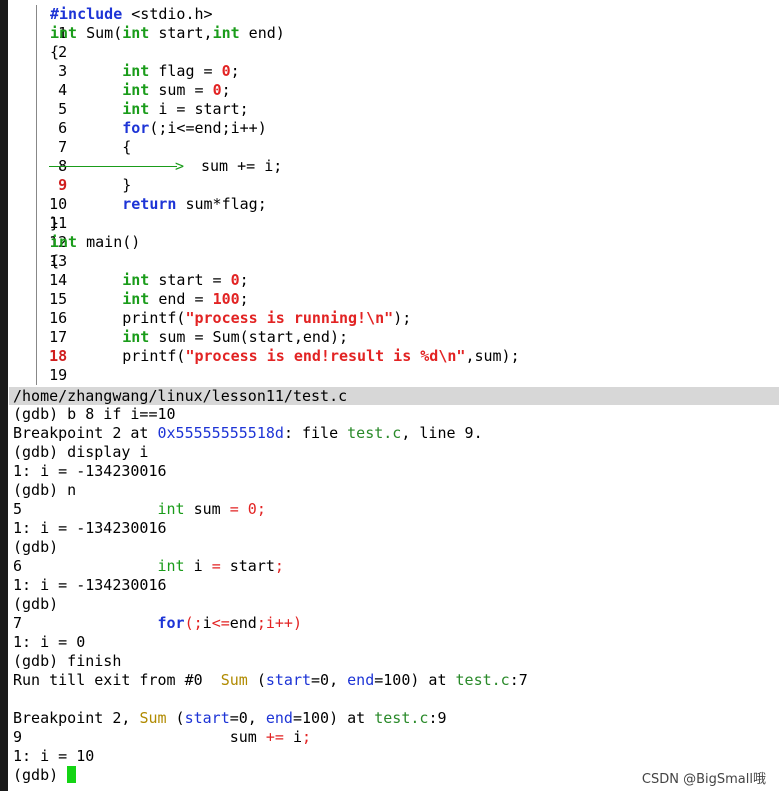 This screenshot has width=779, height=791. What do you see at coordinates (394, 346) in the screenshot?
I see `source-line: 18 int sum = Sum(start,end);` at bounding box center [394, 346].